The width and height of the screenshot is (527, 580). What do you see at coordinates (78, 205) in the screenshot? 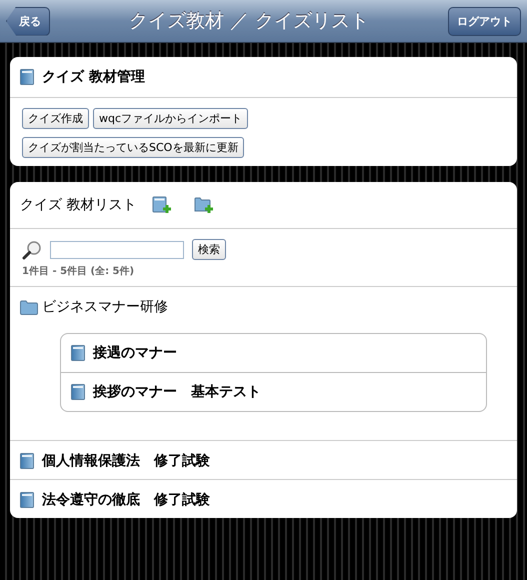
I see `section-title: クイズ 教材リスト` at bounding box center [78, 205].